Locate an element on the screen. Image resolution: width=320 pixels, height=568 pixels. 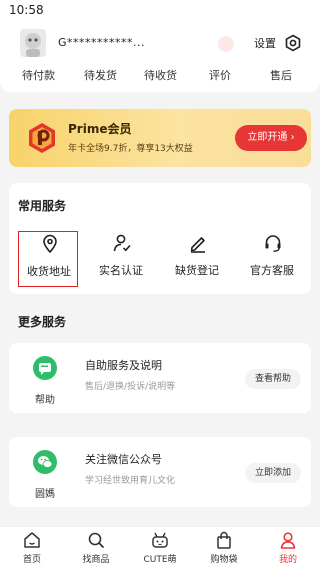
service-label: 官方客服 is located at coordinates (272, 270).